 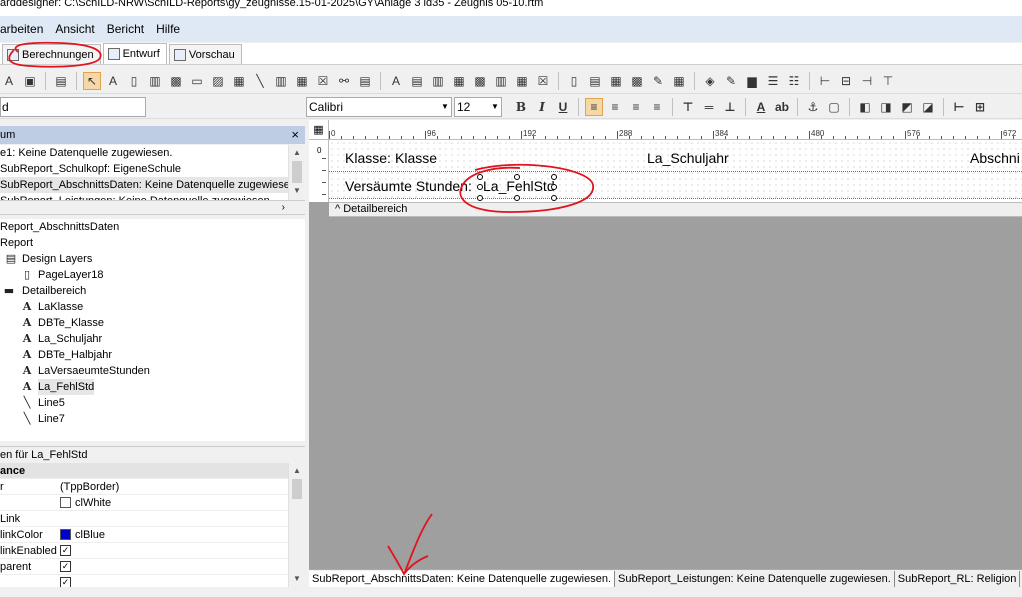 I want to click on richtext-tool-icon: ▯, so click(x=134, y=81).